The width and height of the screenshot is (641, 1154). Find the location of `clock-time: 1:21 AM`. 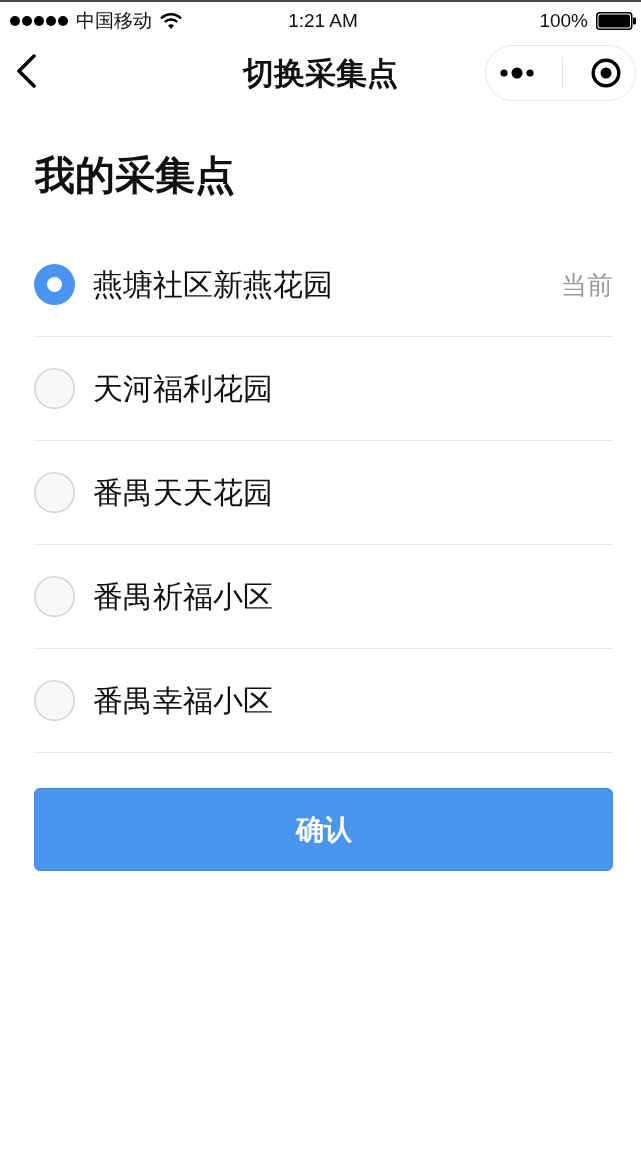

clock-time: 1:21 AM is located at coordinates (323, 20).